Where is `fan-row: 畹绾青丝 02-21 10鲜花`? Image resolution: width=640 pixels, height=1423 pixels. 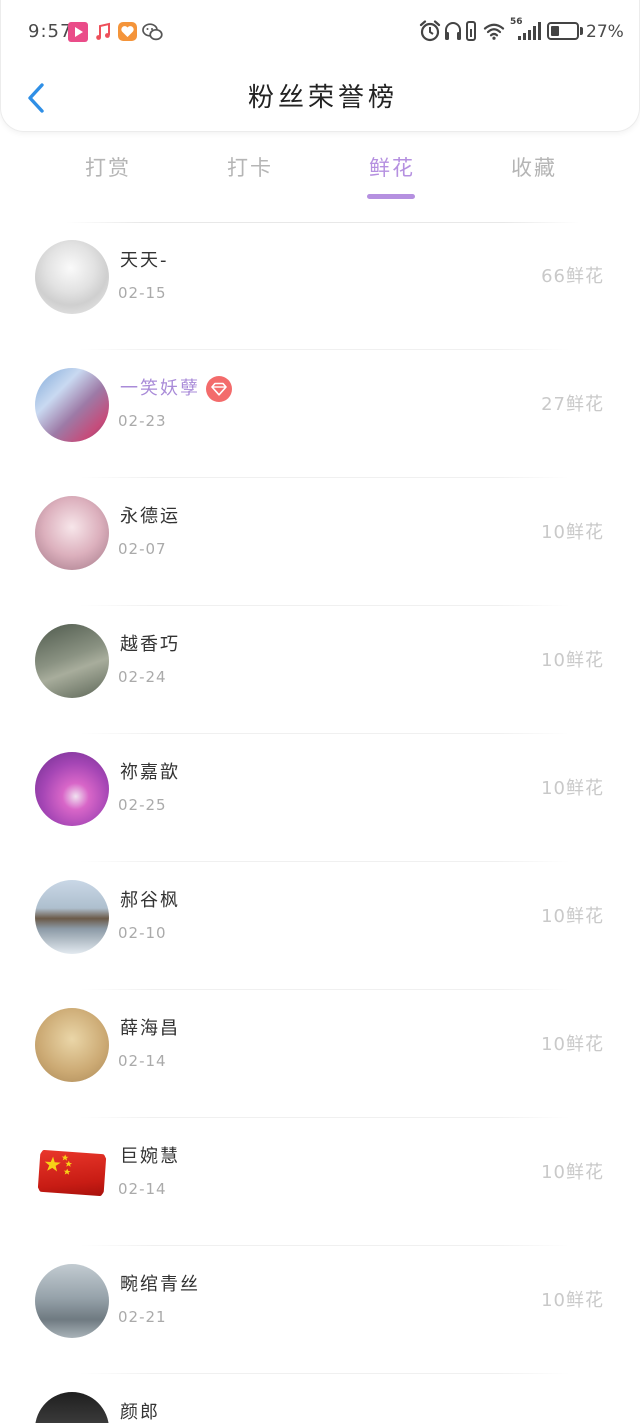
fan-row: 畹绾青丝 02-21 10鲜花 is located at coordinates (320, 1310).